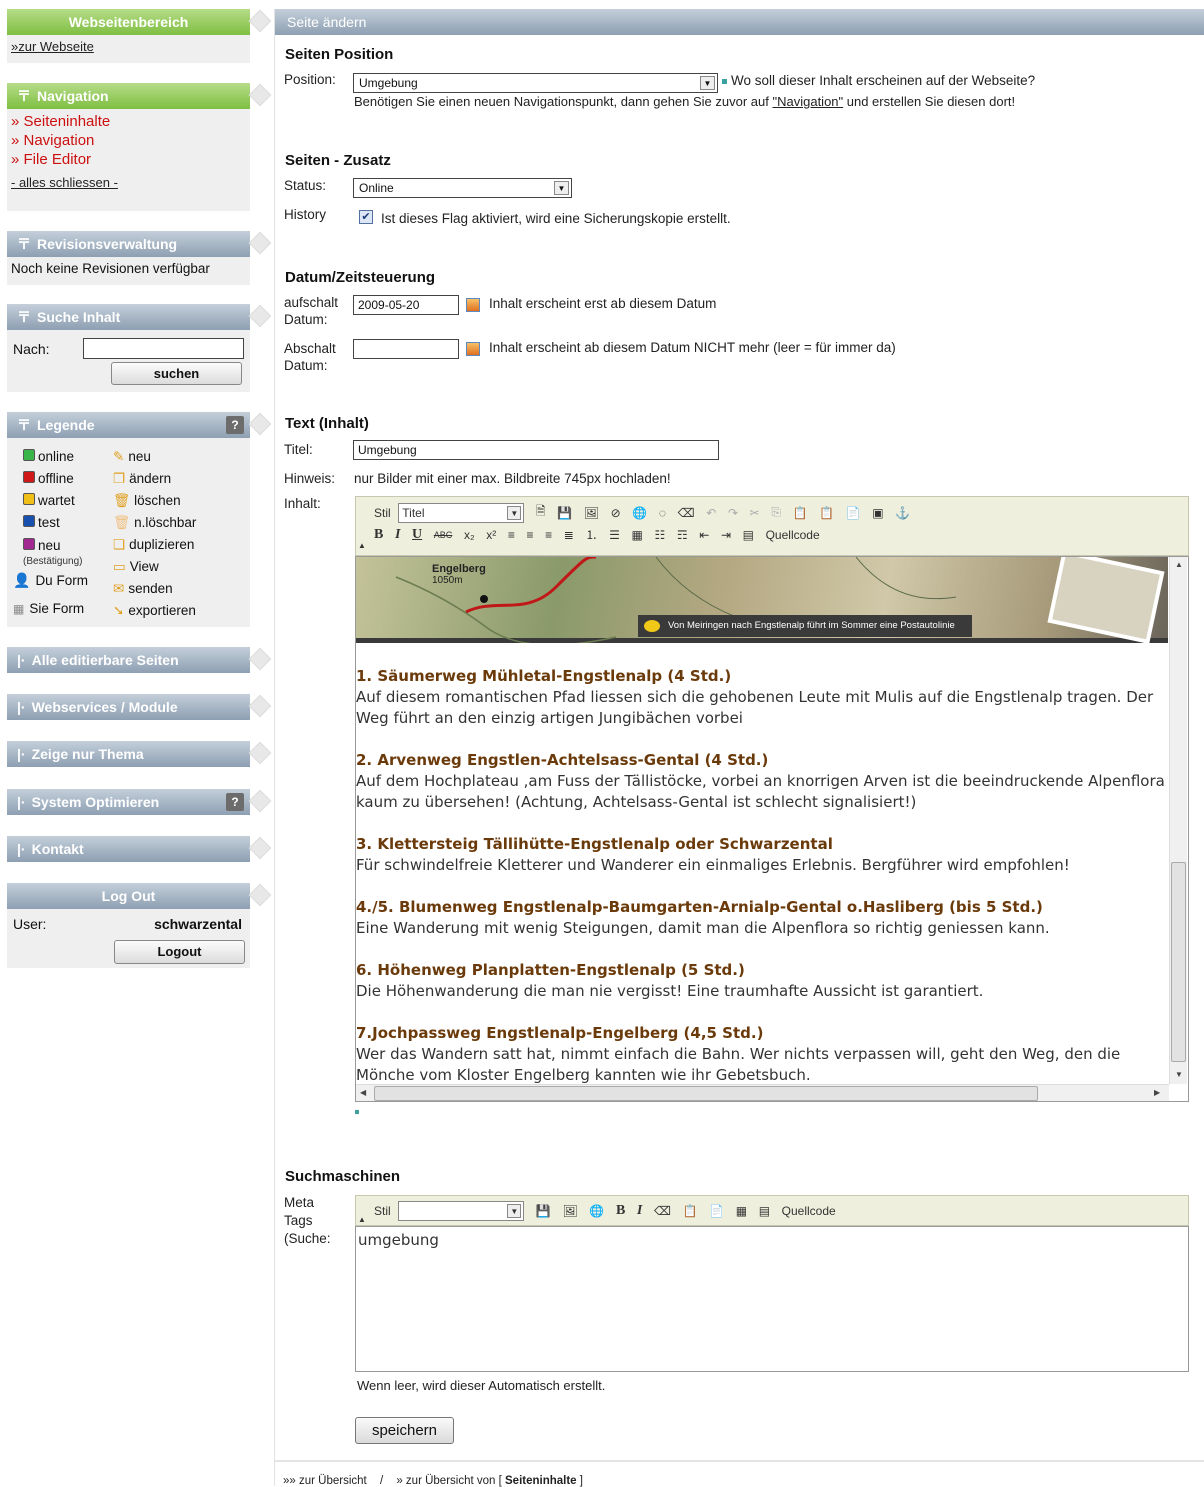  Describe the element at coordinates (535, 83) in the screenshot. I see `position-select: Umgebung ▼` at that location.